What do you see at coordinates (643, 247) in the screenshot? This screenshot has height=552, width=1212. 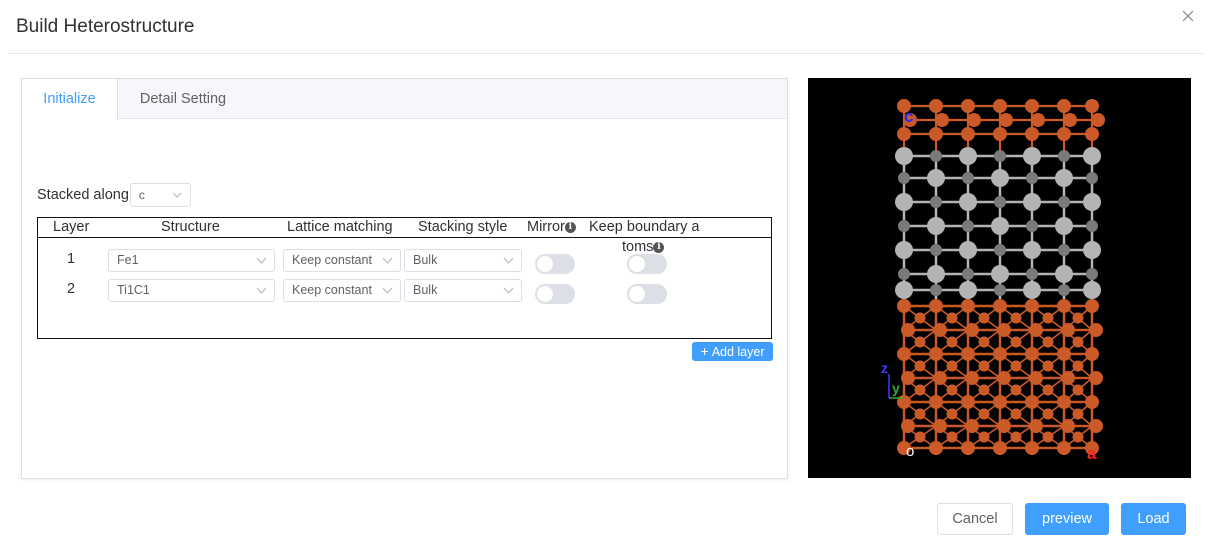 I see `header-keep-boundary-wrap: toms i` at bounding box center [643, 247].